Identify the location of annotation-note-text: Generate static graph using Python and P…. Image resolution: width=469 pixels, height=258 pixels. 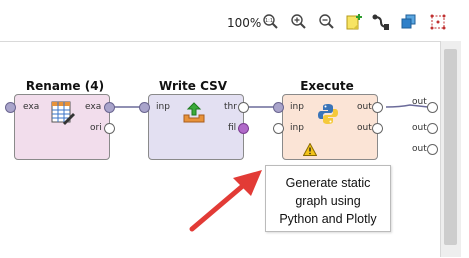
(328, 201).